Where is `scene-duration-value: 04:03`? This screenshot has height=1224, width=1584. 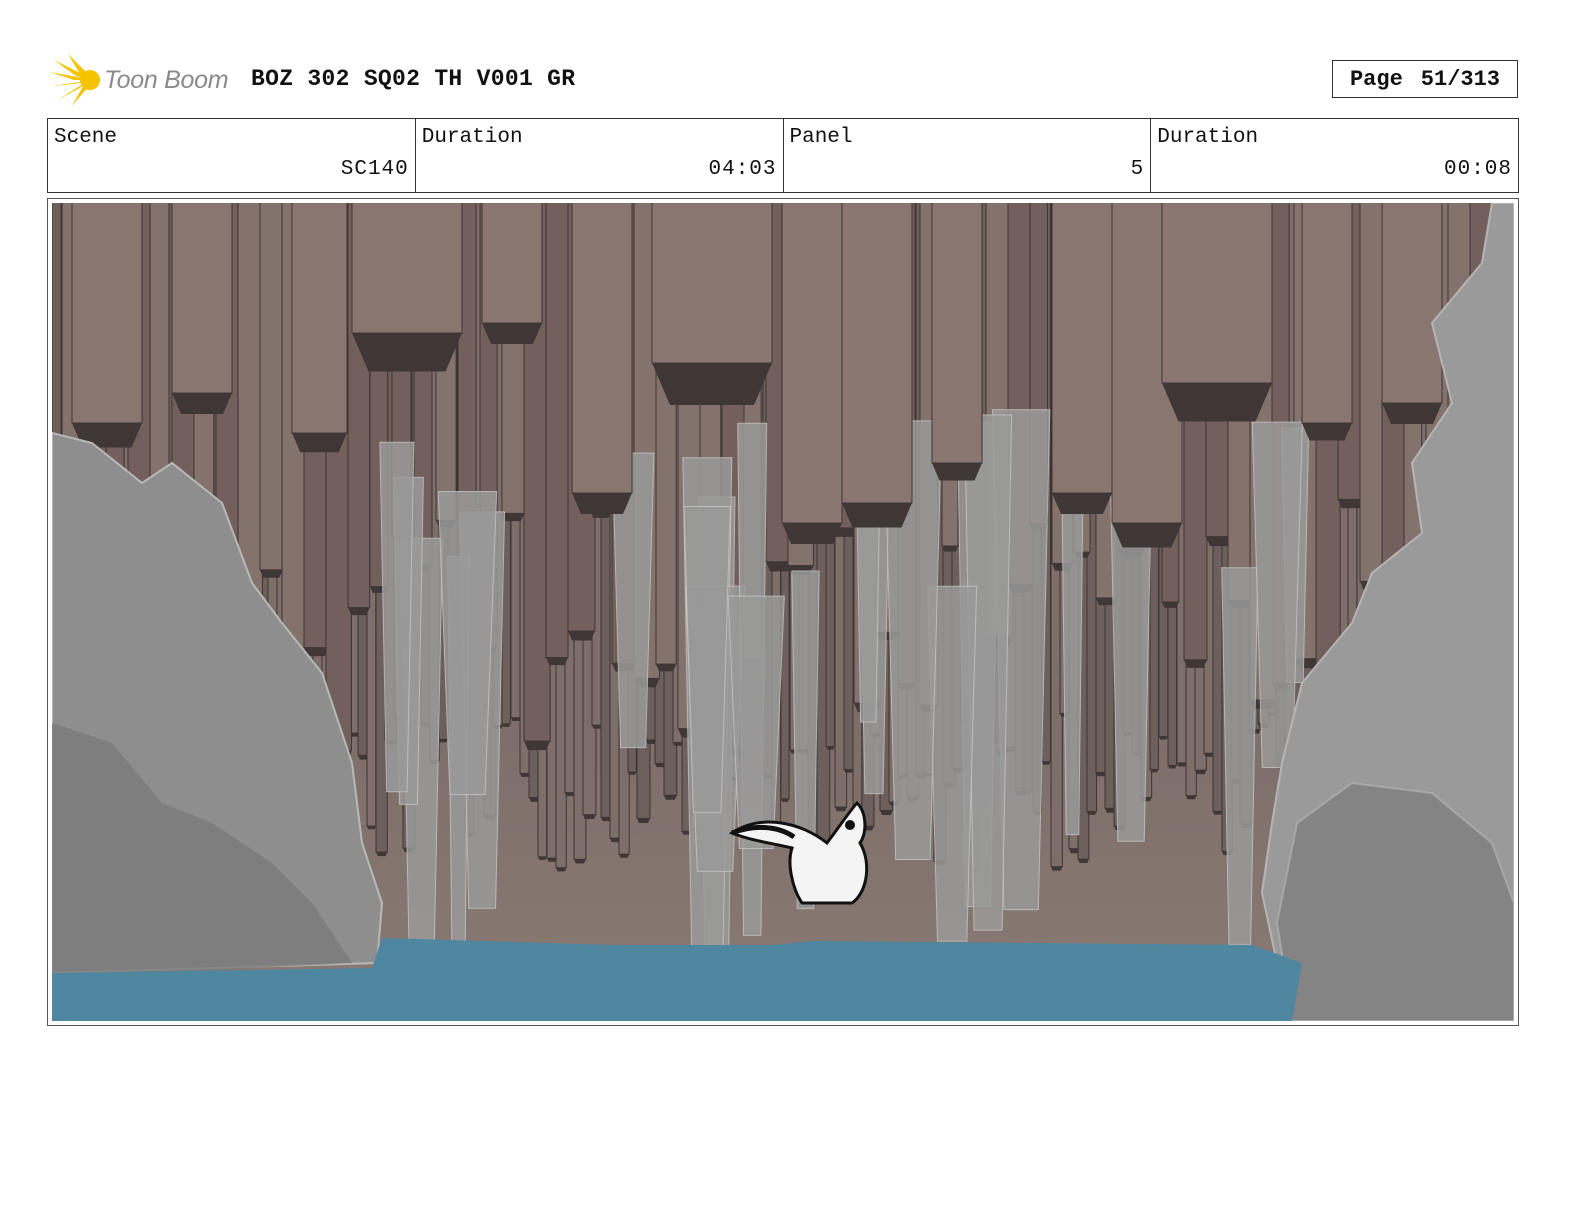
scene-duration-value: 04:03 is located at coordinates (742, 169).